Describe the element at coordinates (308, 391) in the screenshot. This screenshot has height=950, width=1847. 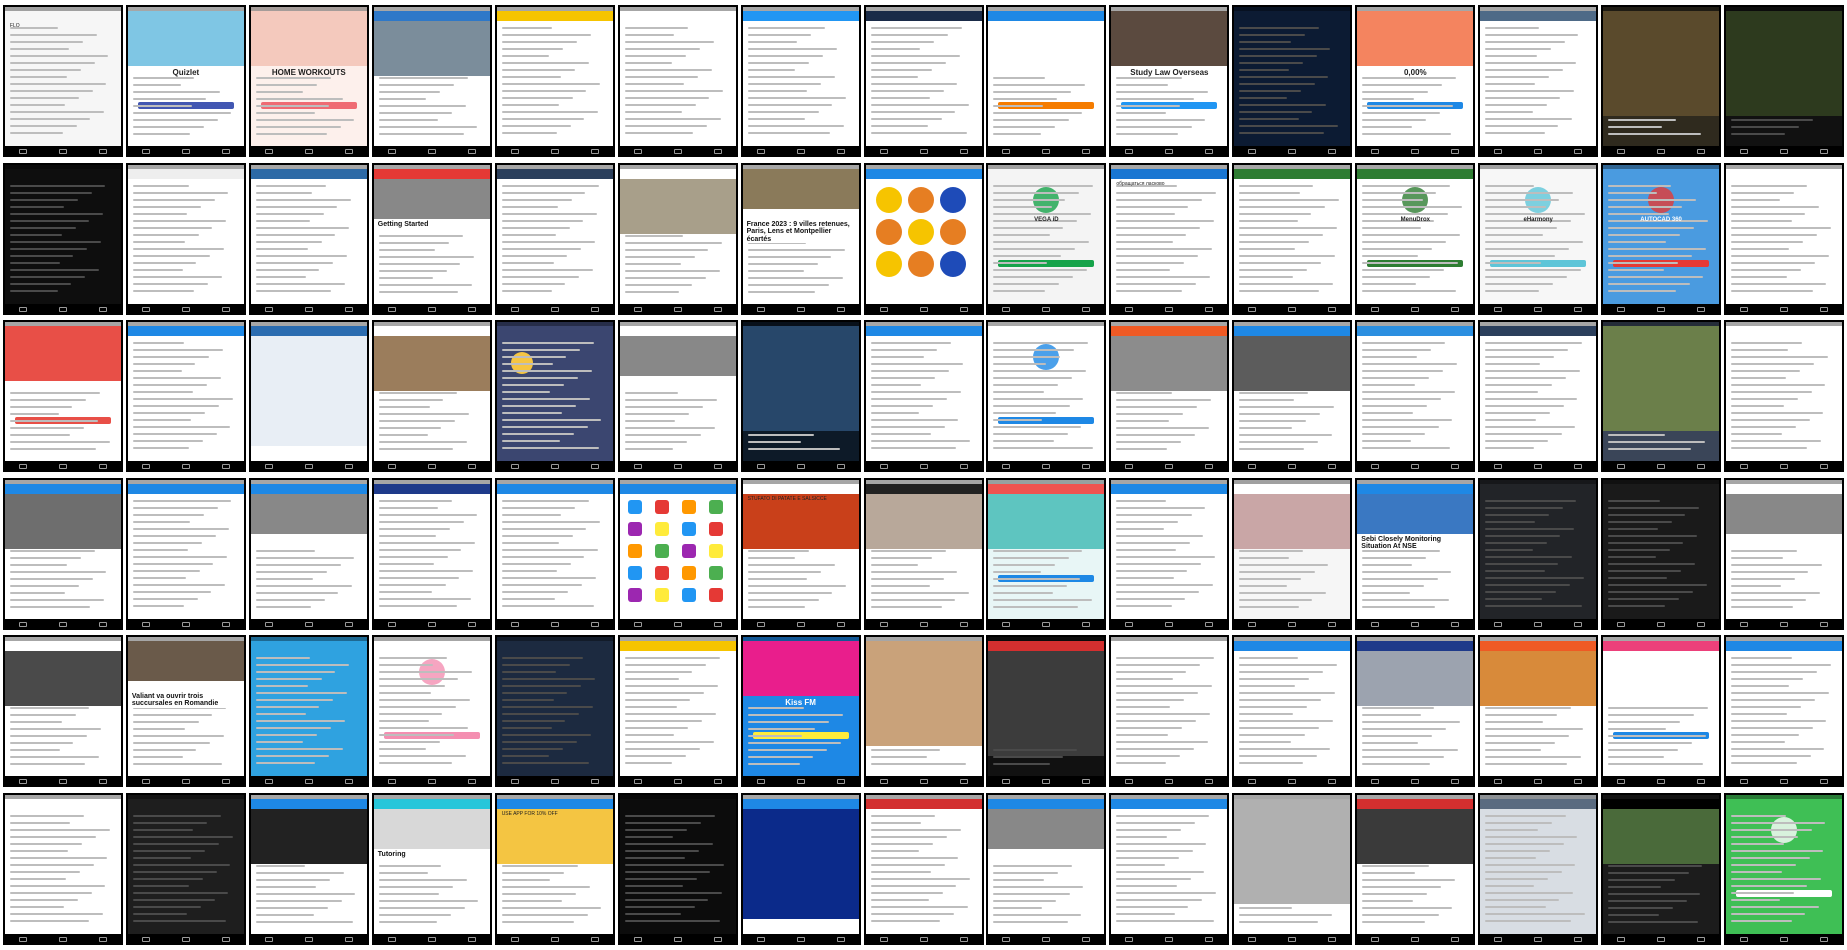
I see `map-view` at that location.